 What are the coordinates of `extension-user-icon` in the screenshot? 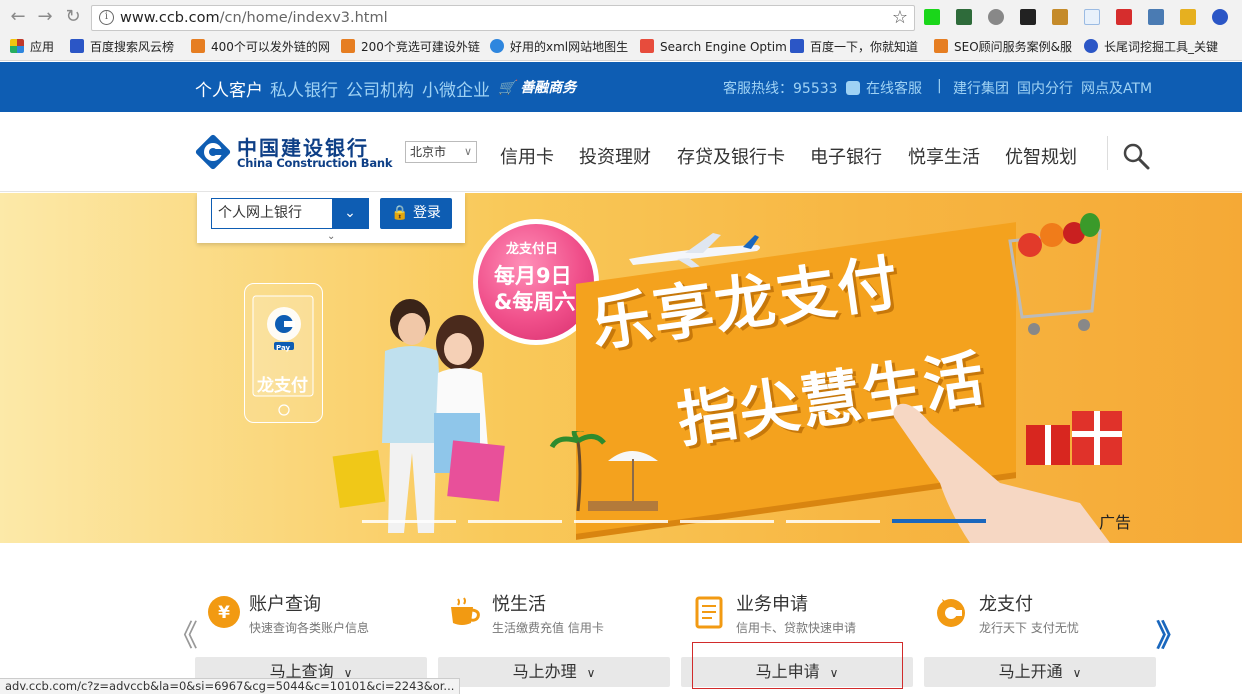 It's located at (1220, 17).